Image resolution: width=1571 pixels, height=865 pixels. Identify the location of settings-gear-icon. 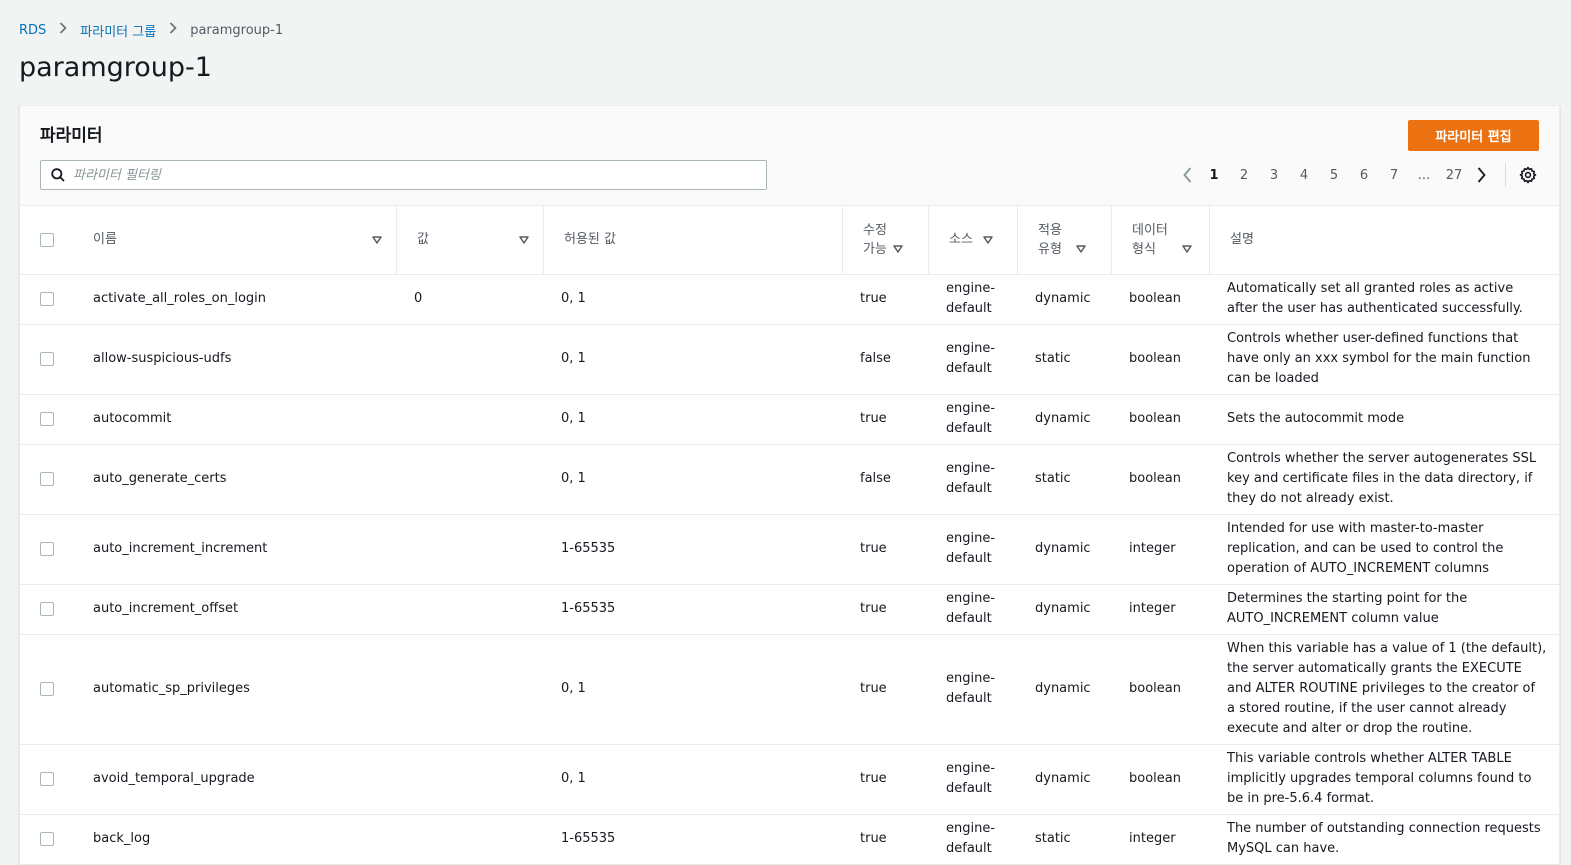
(1528, 175).